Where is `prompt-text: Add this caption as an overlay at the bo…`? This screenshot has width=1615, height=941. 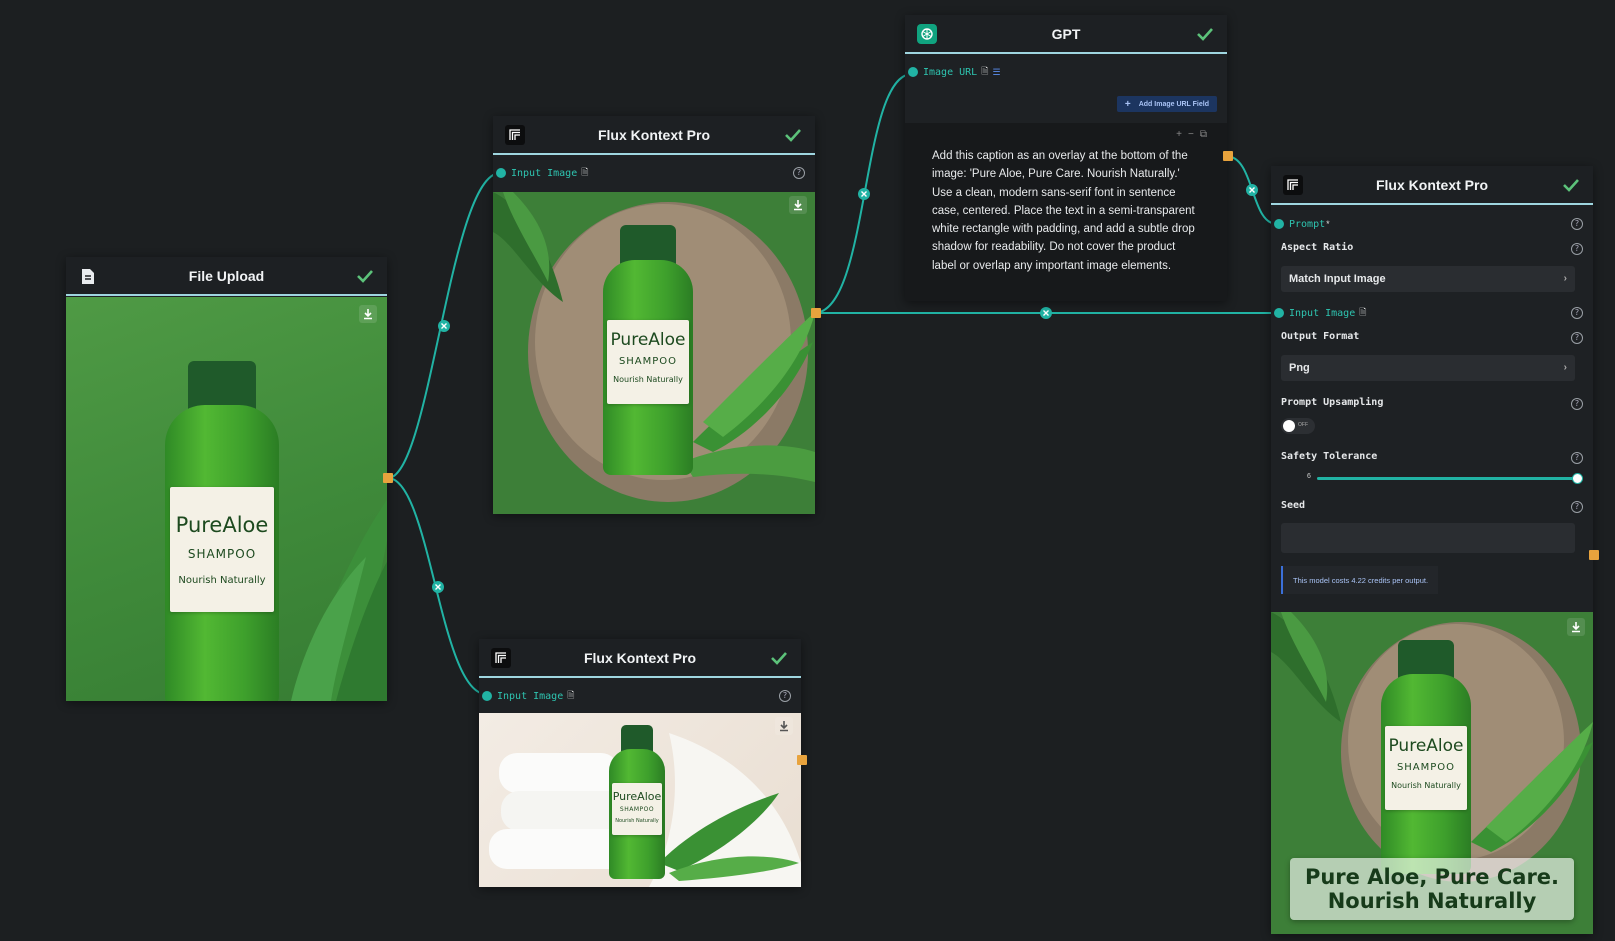
prompt-text: Add this caption as an overlay at the bo… is located at coordinates (1063, 211).